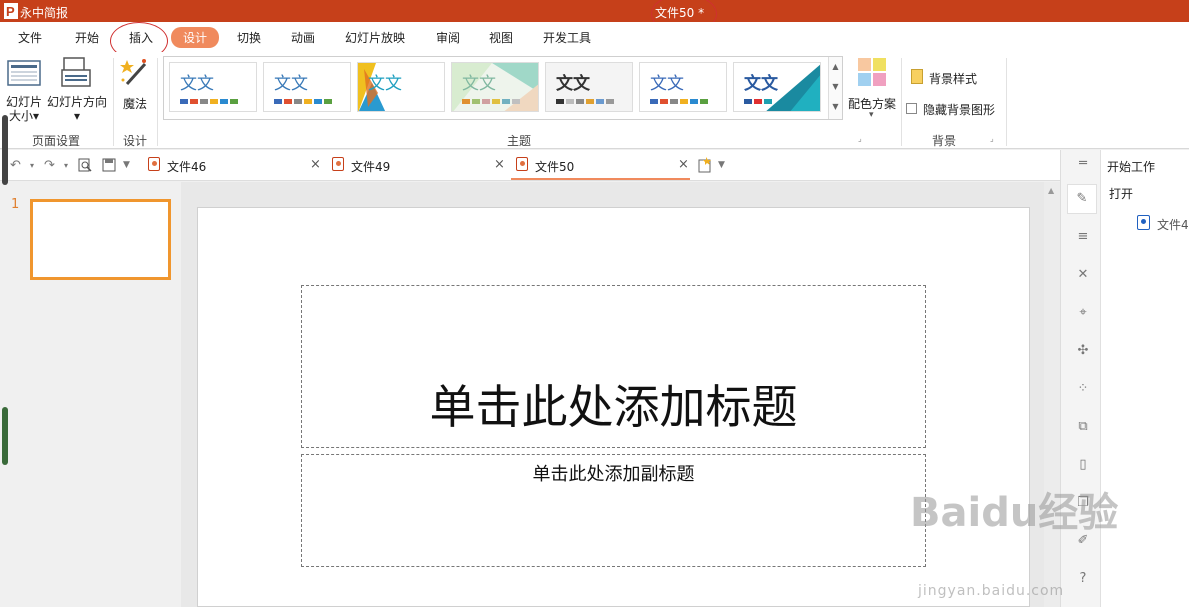 This screenshot has width=1189, height=607. I want to click on color-scheme-icon, so click(872, 72).